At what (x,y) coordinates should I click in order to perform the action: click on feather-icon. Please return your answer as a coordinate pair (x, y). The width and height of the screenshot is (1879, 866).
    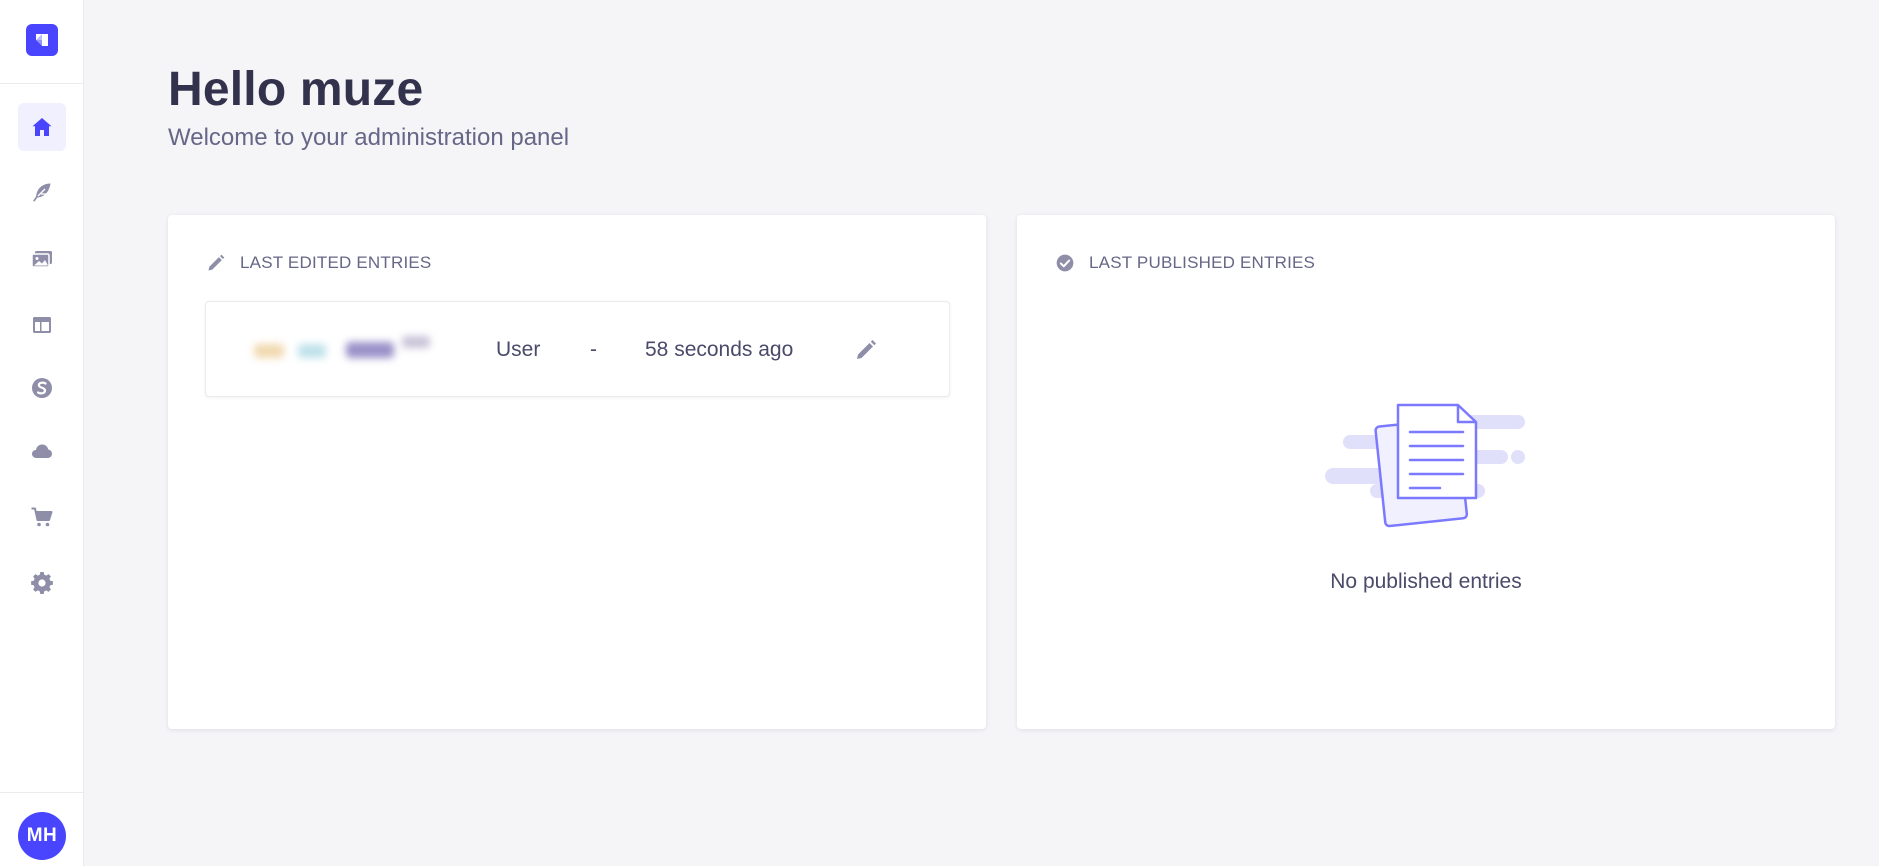
    Looking at the image, I should click on (42, 192).